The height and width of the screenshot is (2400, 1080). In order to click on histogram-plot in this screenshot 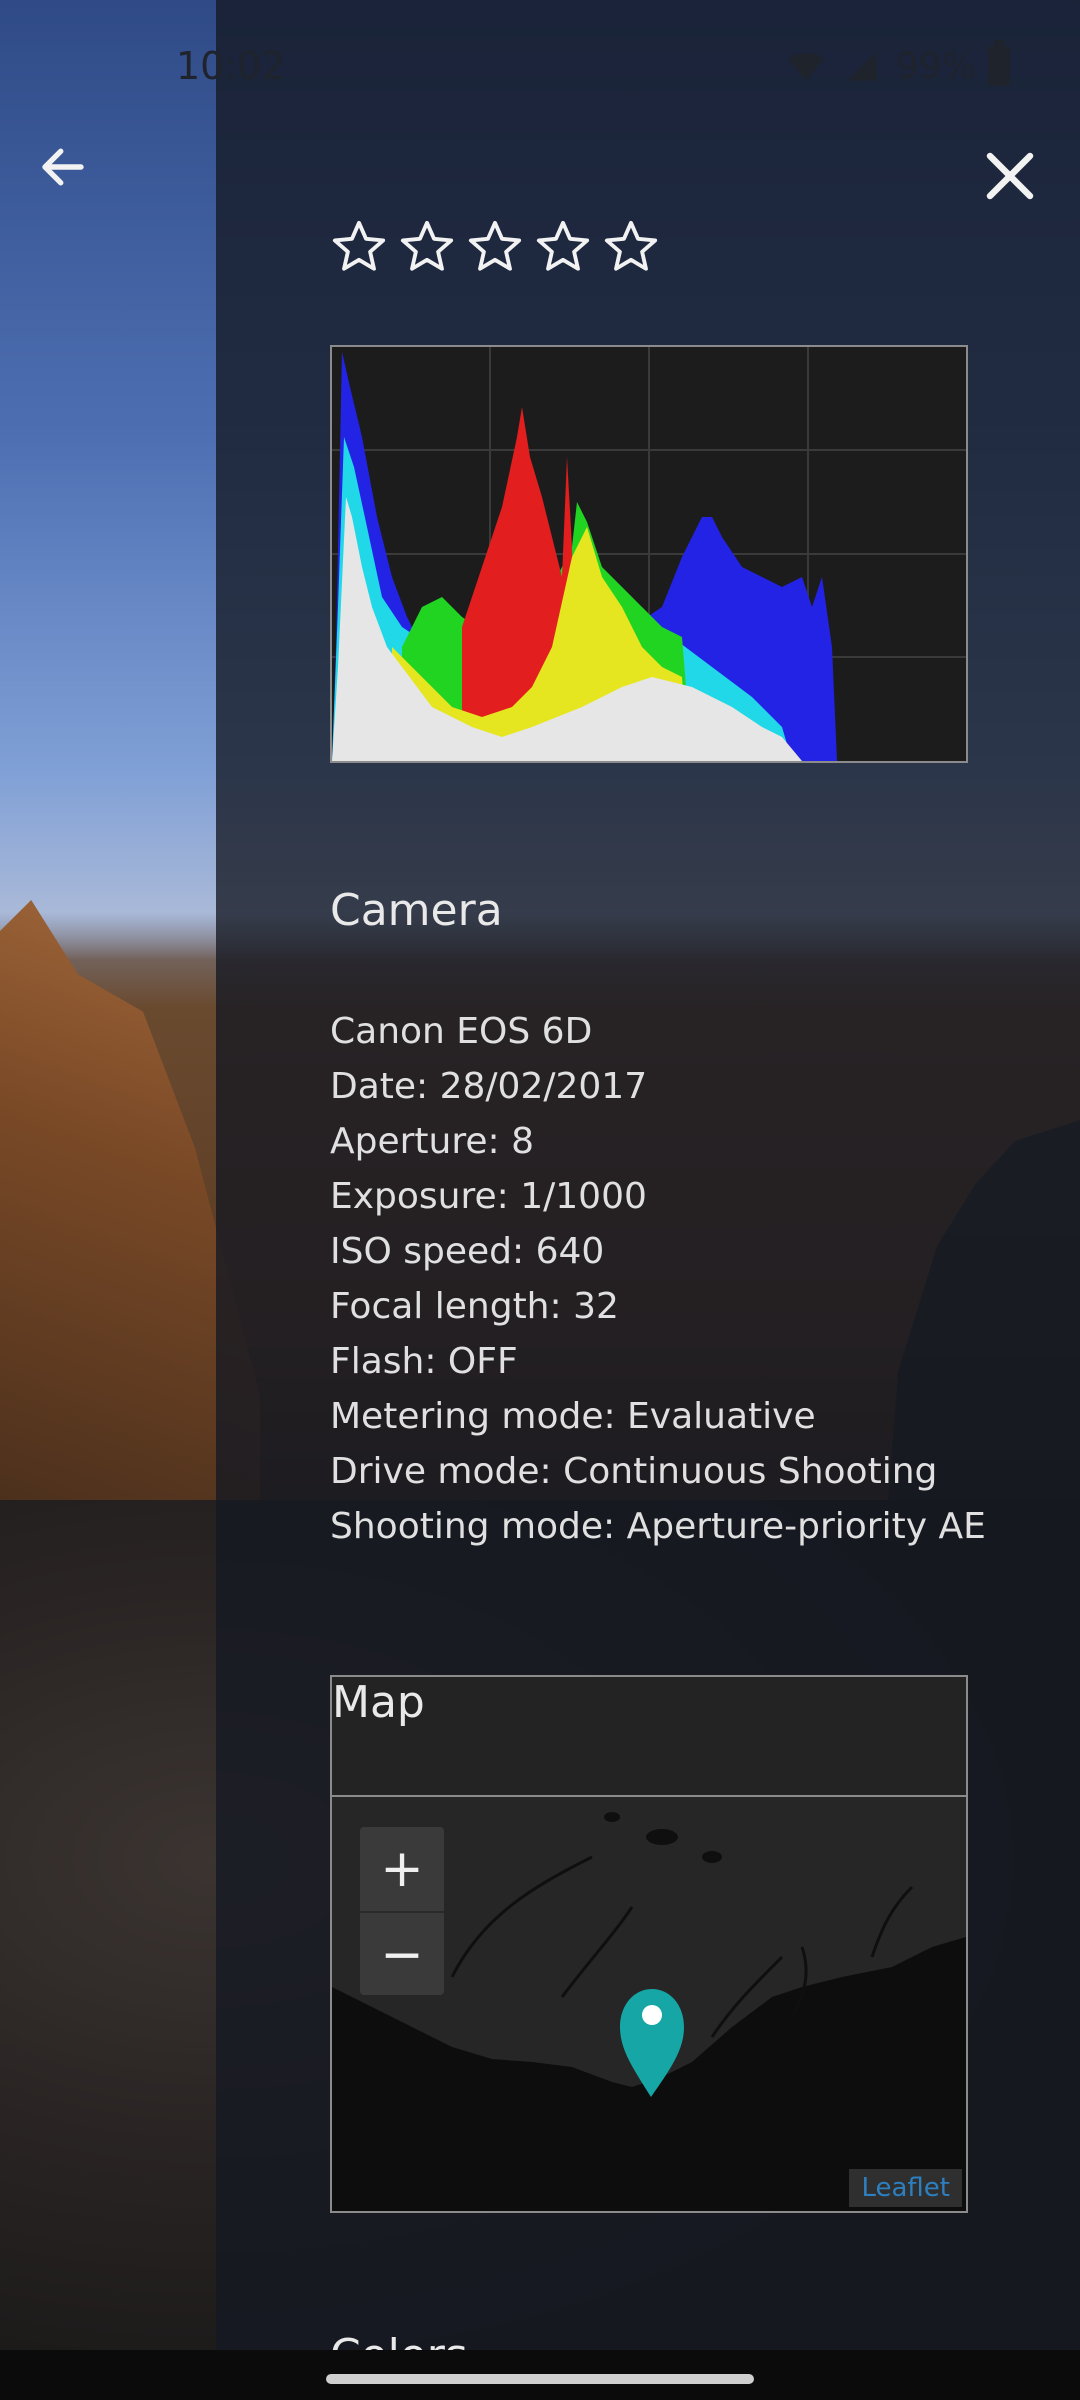, I will do `click(649, 554)`.